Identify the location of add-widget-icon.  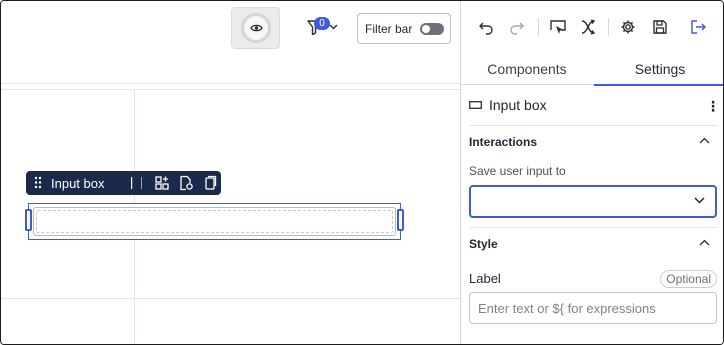
(162, 183).